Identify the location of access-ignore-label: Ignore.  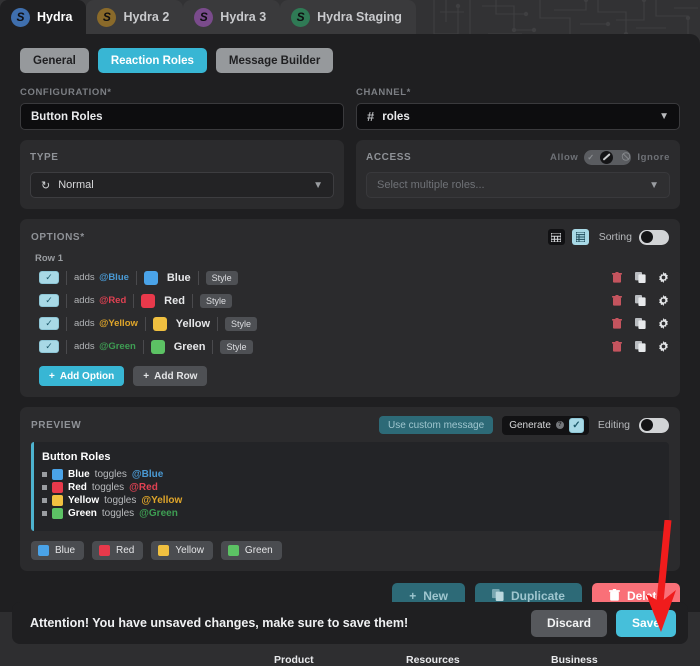
(653, 157).